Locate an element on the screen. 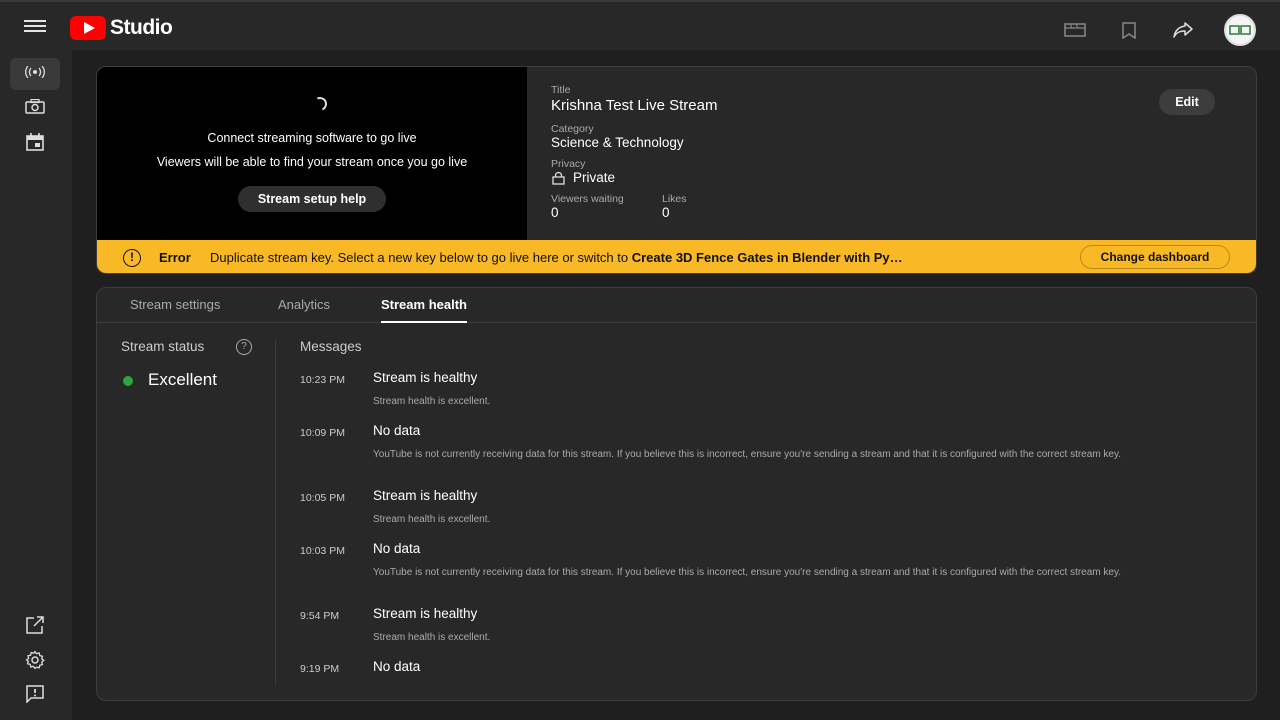 The image size is (1280, 720). sidebar-item-open-external is located at coordinates (35, 627).